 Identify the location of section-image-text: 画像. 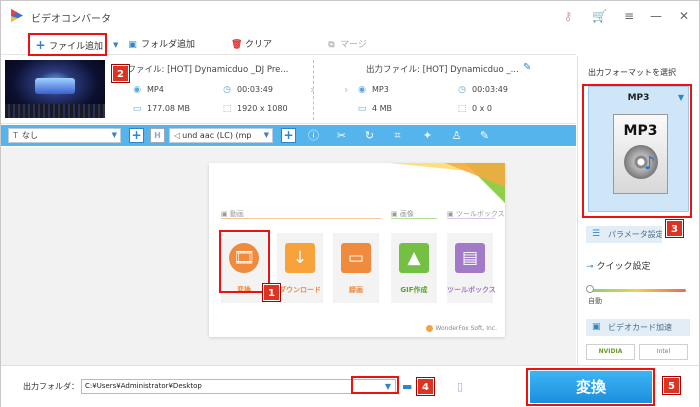
(406, 214).